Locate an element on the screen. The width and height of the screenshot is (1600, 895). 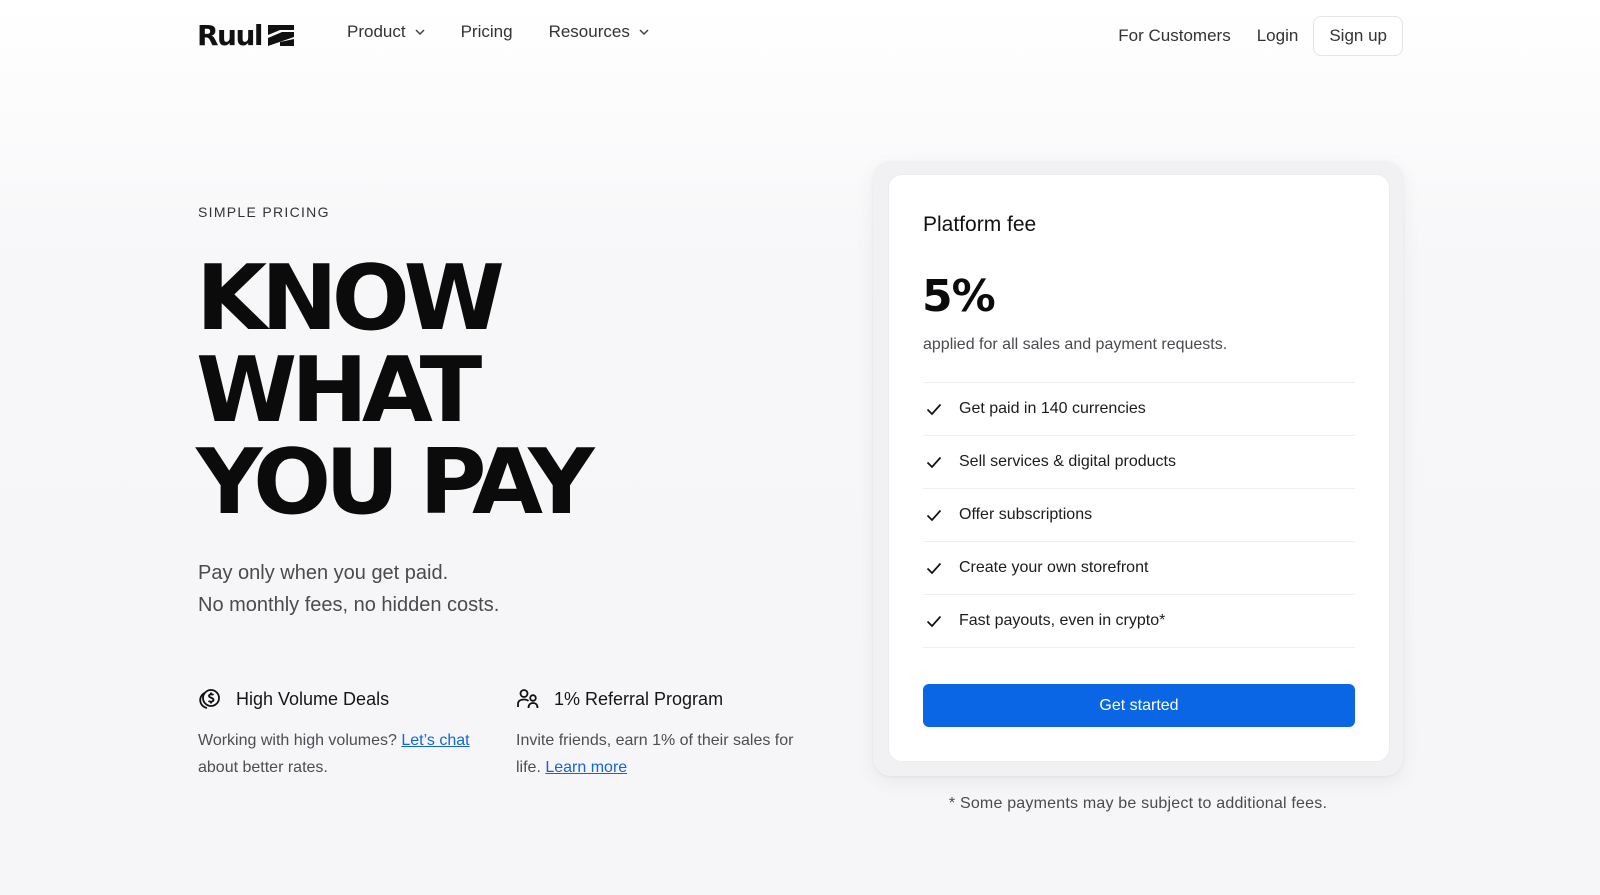
card-title: Platform fee is located at coordinates (980, 224).